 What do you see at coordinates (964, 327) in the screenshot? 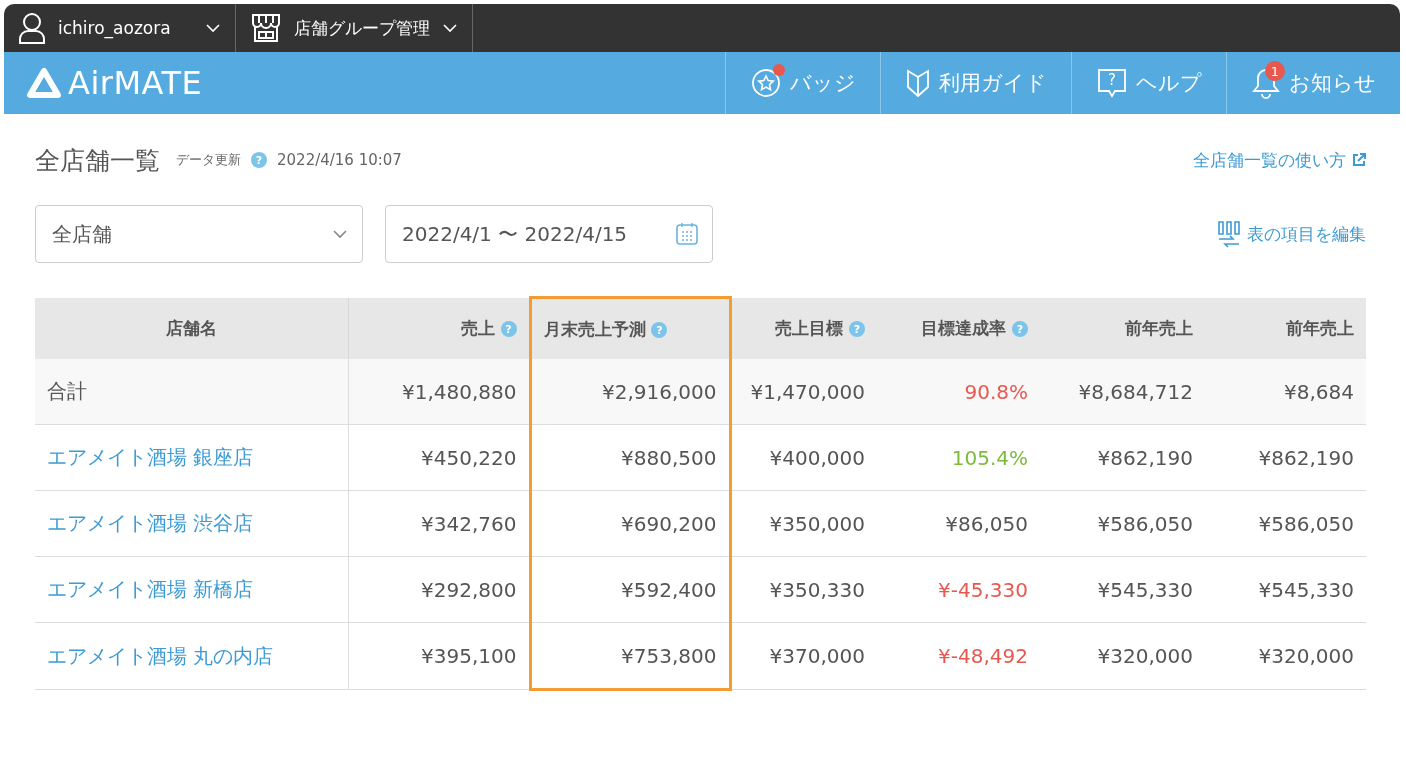
I see `column-label: 目標達成率` at bounding box center [964, 327].